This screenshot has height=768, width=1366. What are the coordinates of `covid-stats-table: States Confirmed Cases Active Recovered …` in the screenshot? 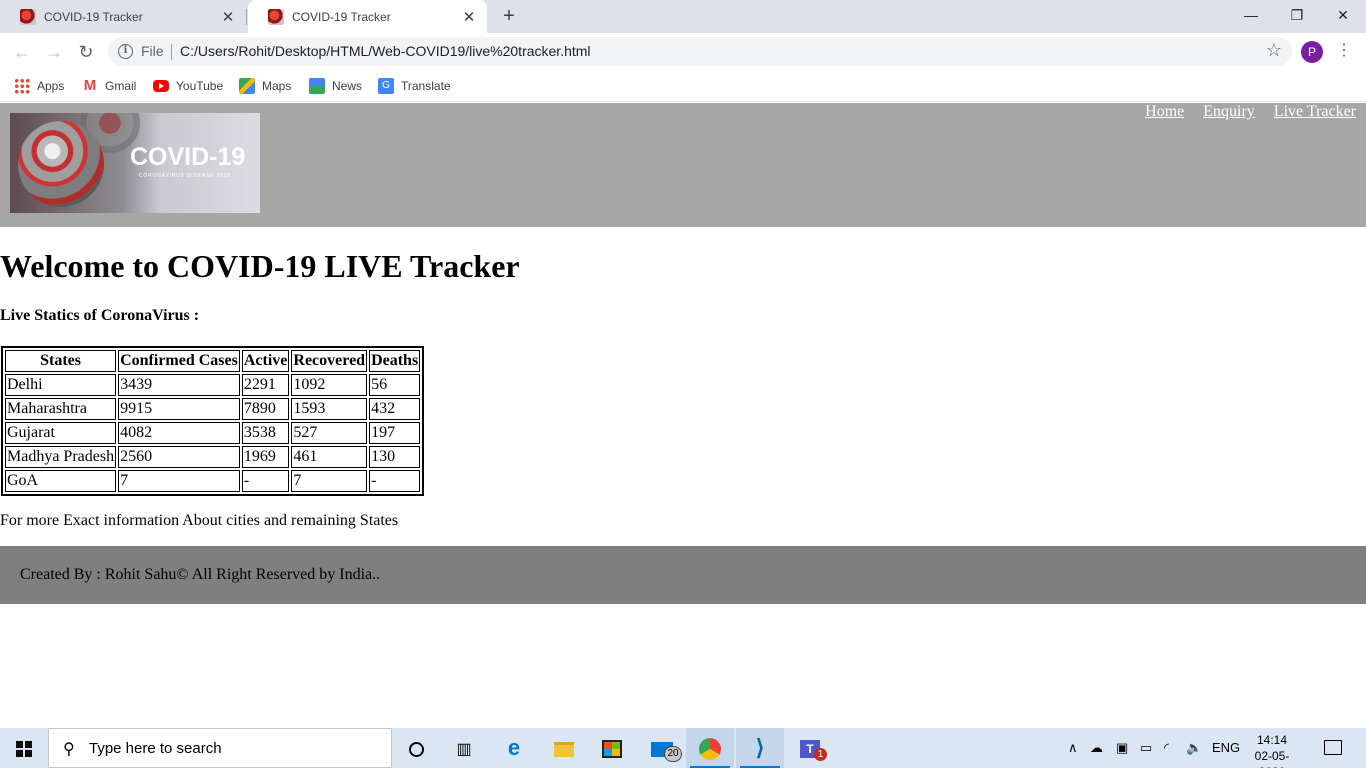 It's located at (213, 421).